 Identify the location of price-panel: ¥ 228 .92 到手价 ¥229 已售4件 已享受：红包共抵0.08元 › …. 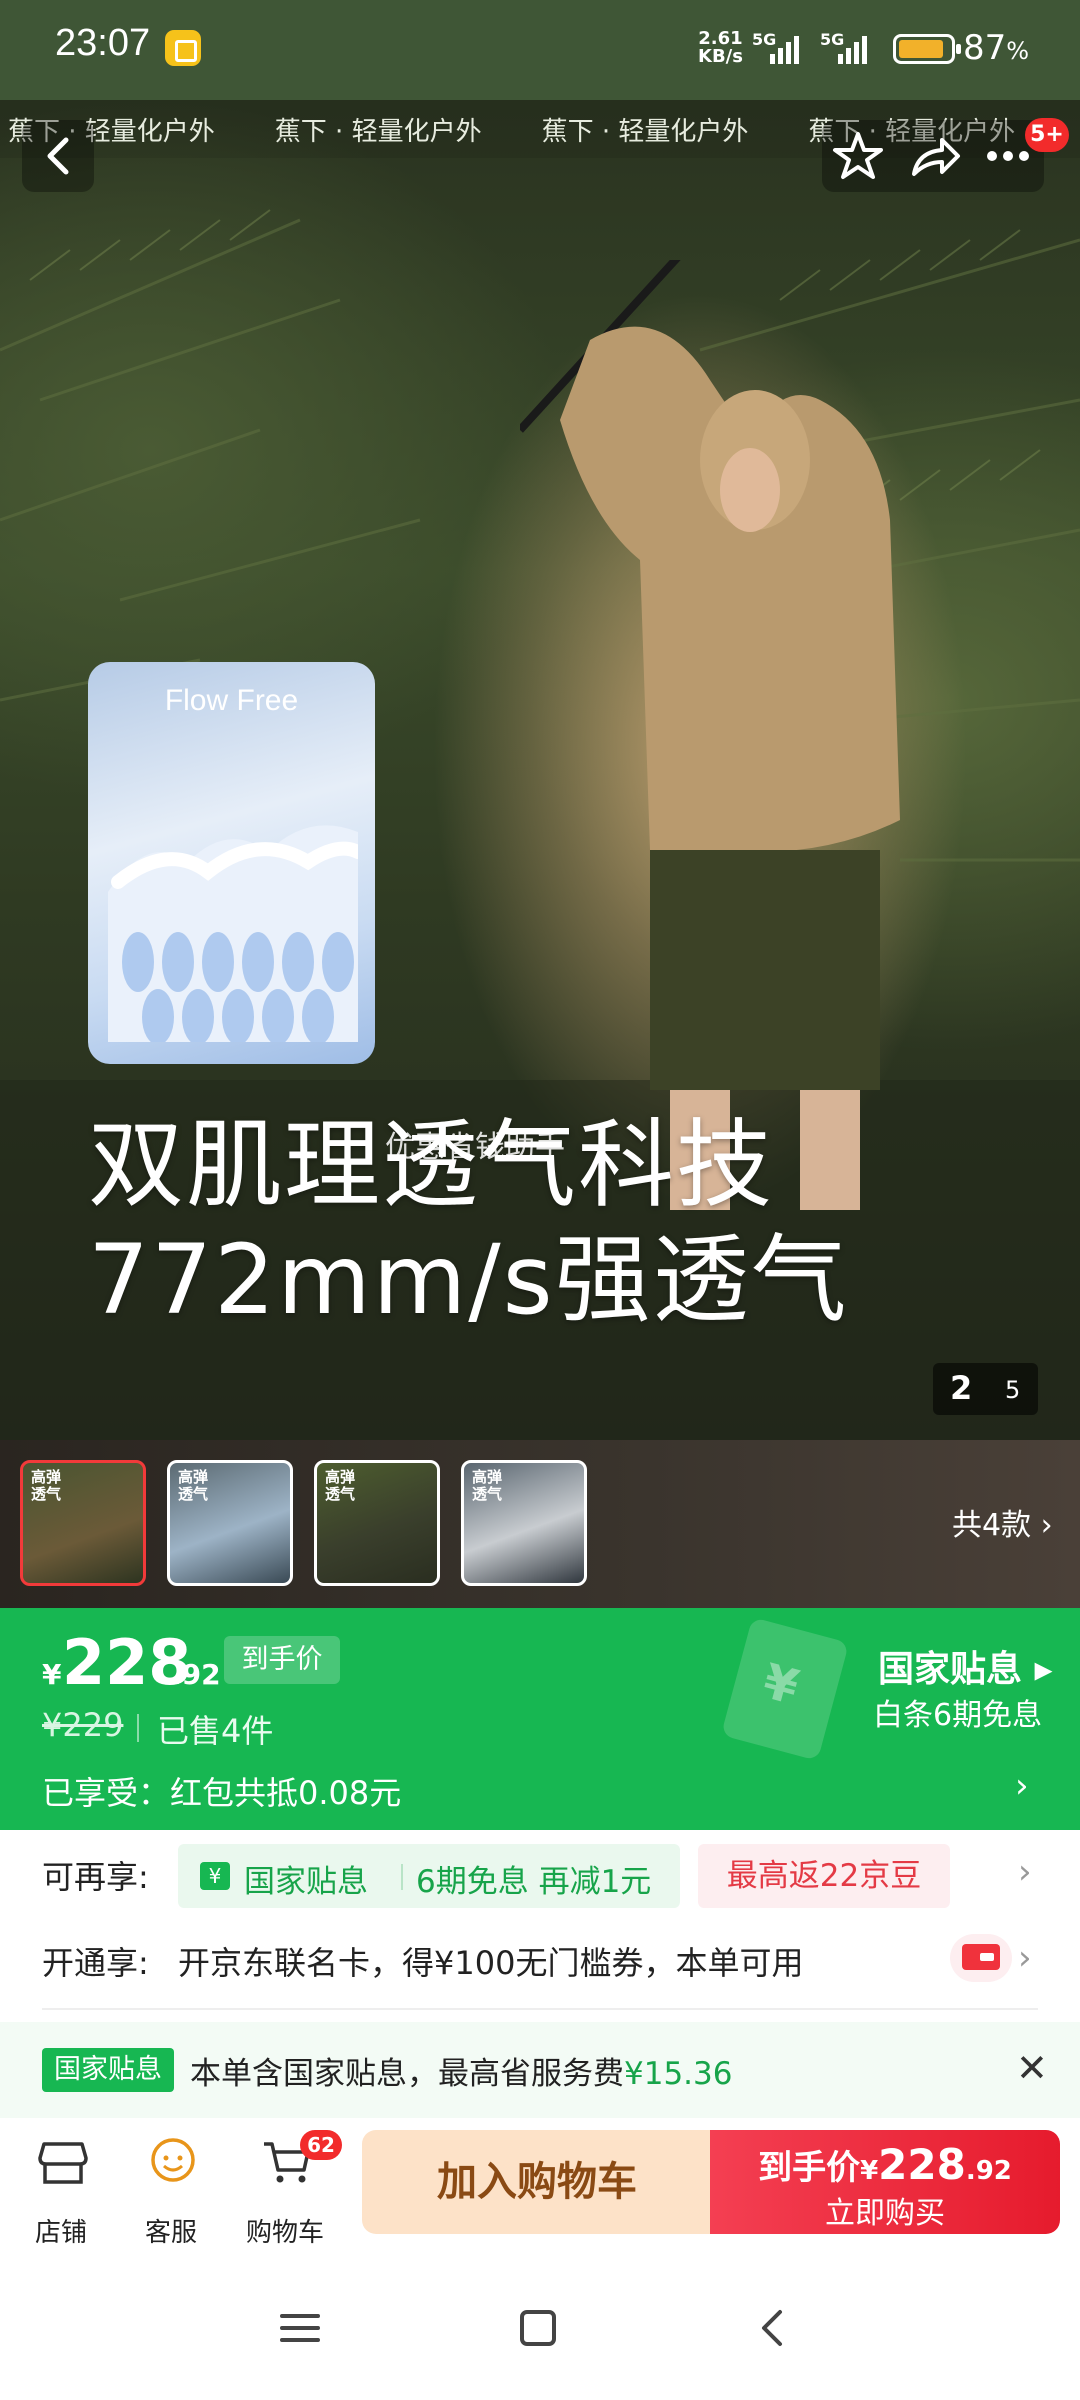
(540, 1719).